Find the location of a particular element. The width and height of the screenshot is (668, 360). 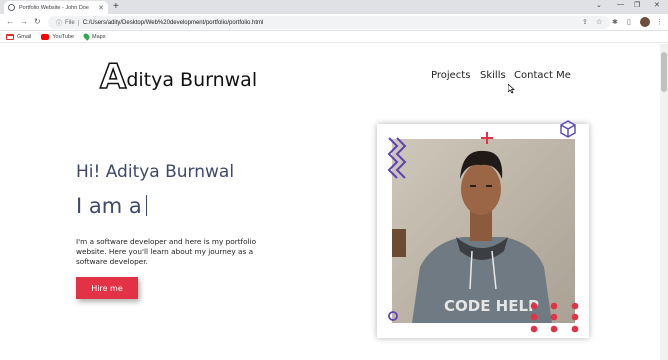

zigzag-decoration-icon is located at coordinates (397, 158).